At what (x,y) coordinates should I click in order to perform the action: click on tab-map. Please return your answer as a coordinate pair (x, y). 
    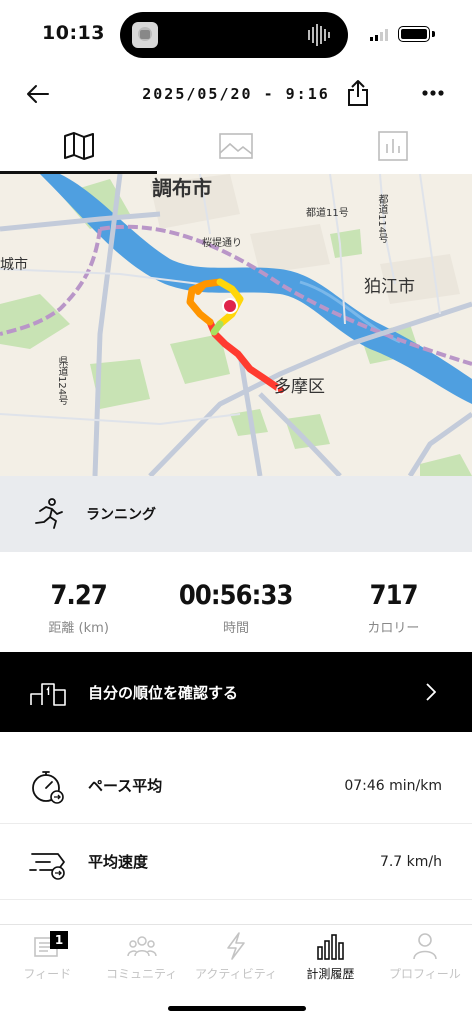
    Looking at the image, I should click on (79, 146).